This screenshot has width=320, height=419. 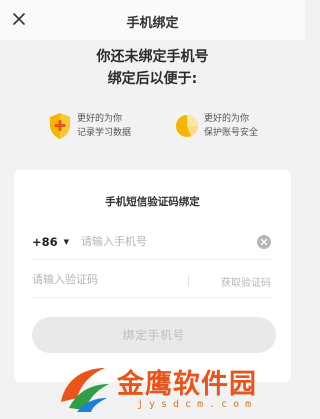 What do you see at coordinates (156, 241) in the screenshot?
I see `phone-input` at bounding box center [156, 241].